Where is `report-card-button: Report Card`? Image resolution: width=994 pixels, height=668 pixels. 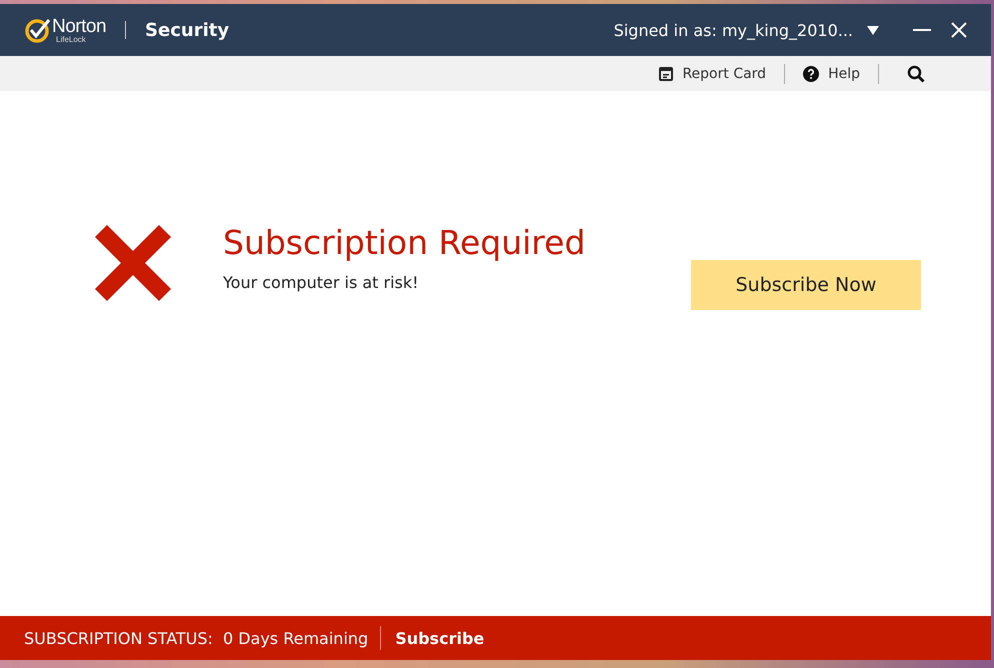 report-card-button: Report Card is located at coordinates (712, 74).